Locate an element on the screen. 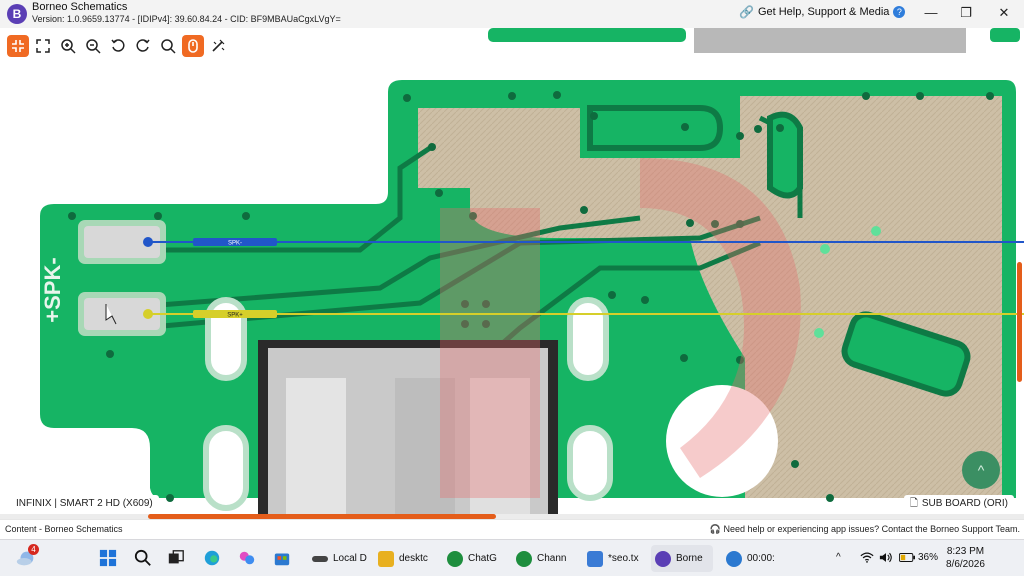  tray-chevron-icon: ^ is located at coordinates (838, 557).